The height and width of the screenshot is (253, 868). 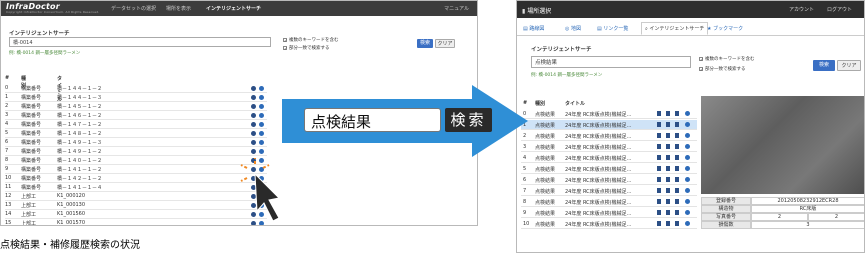 I want to click on table-row: 10 構築番号 橋－１４２－１－２, so click(x=136, y=178).